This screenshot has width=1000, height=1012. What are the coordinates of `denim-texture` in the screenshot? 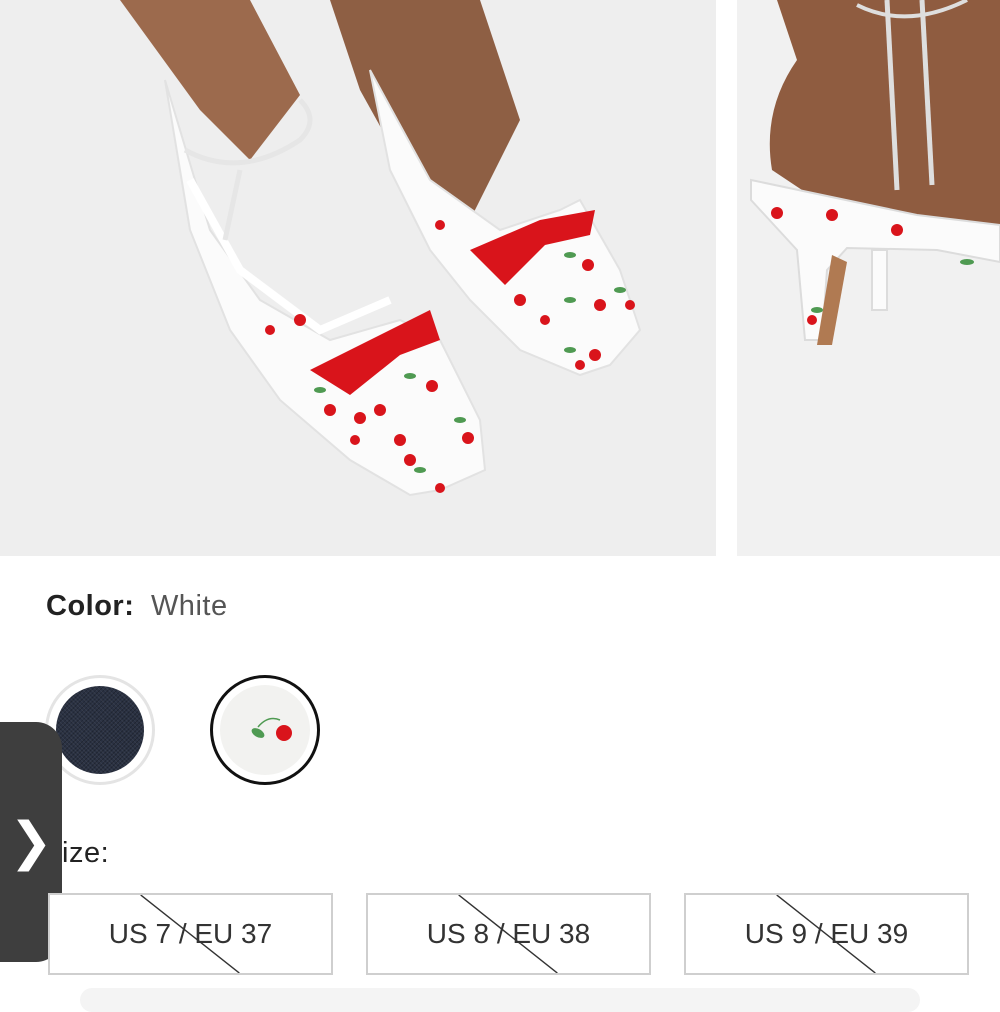 It's located at (100, 730).